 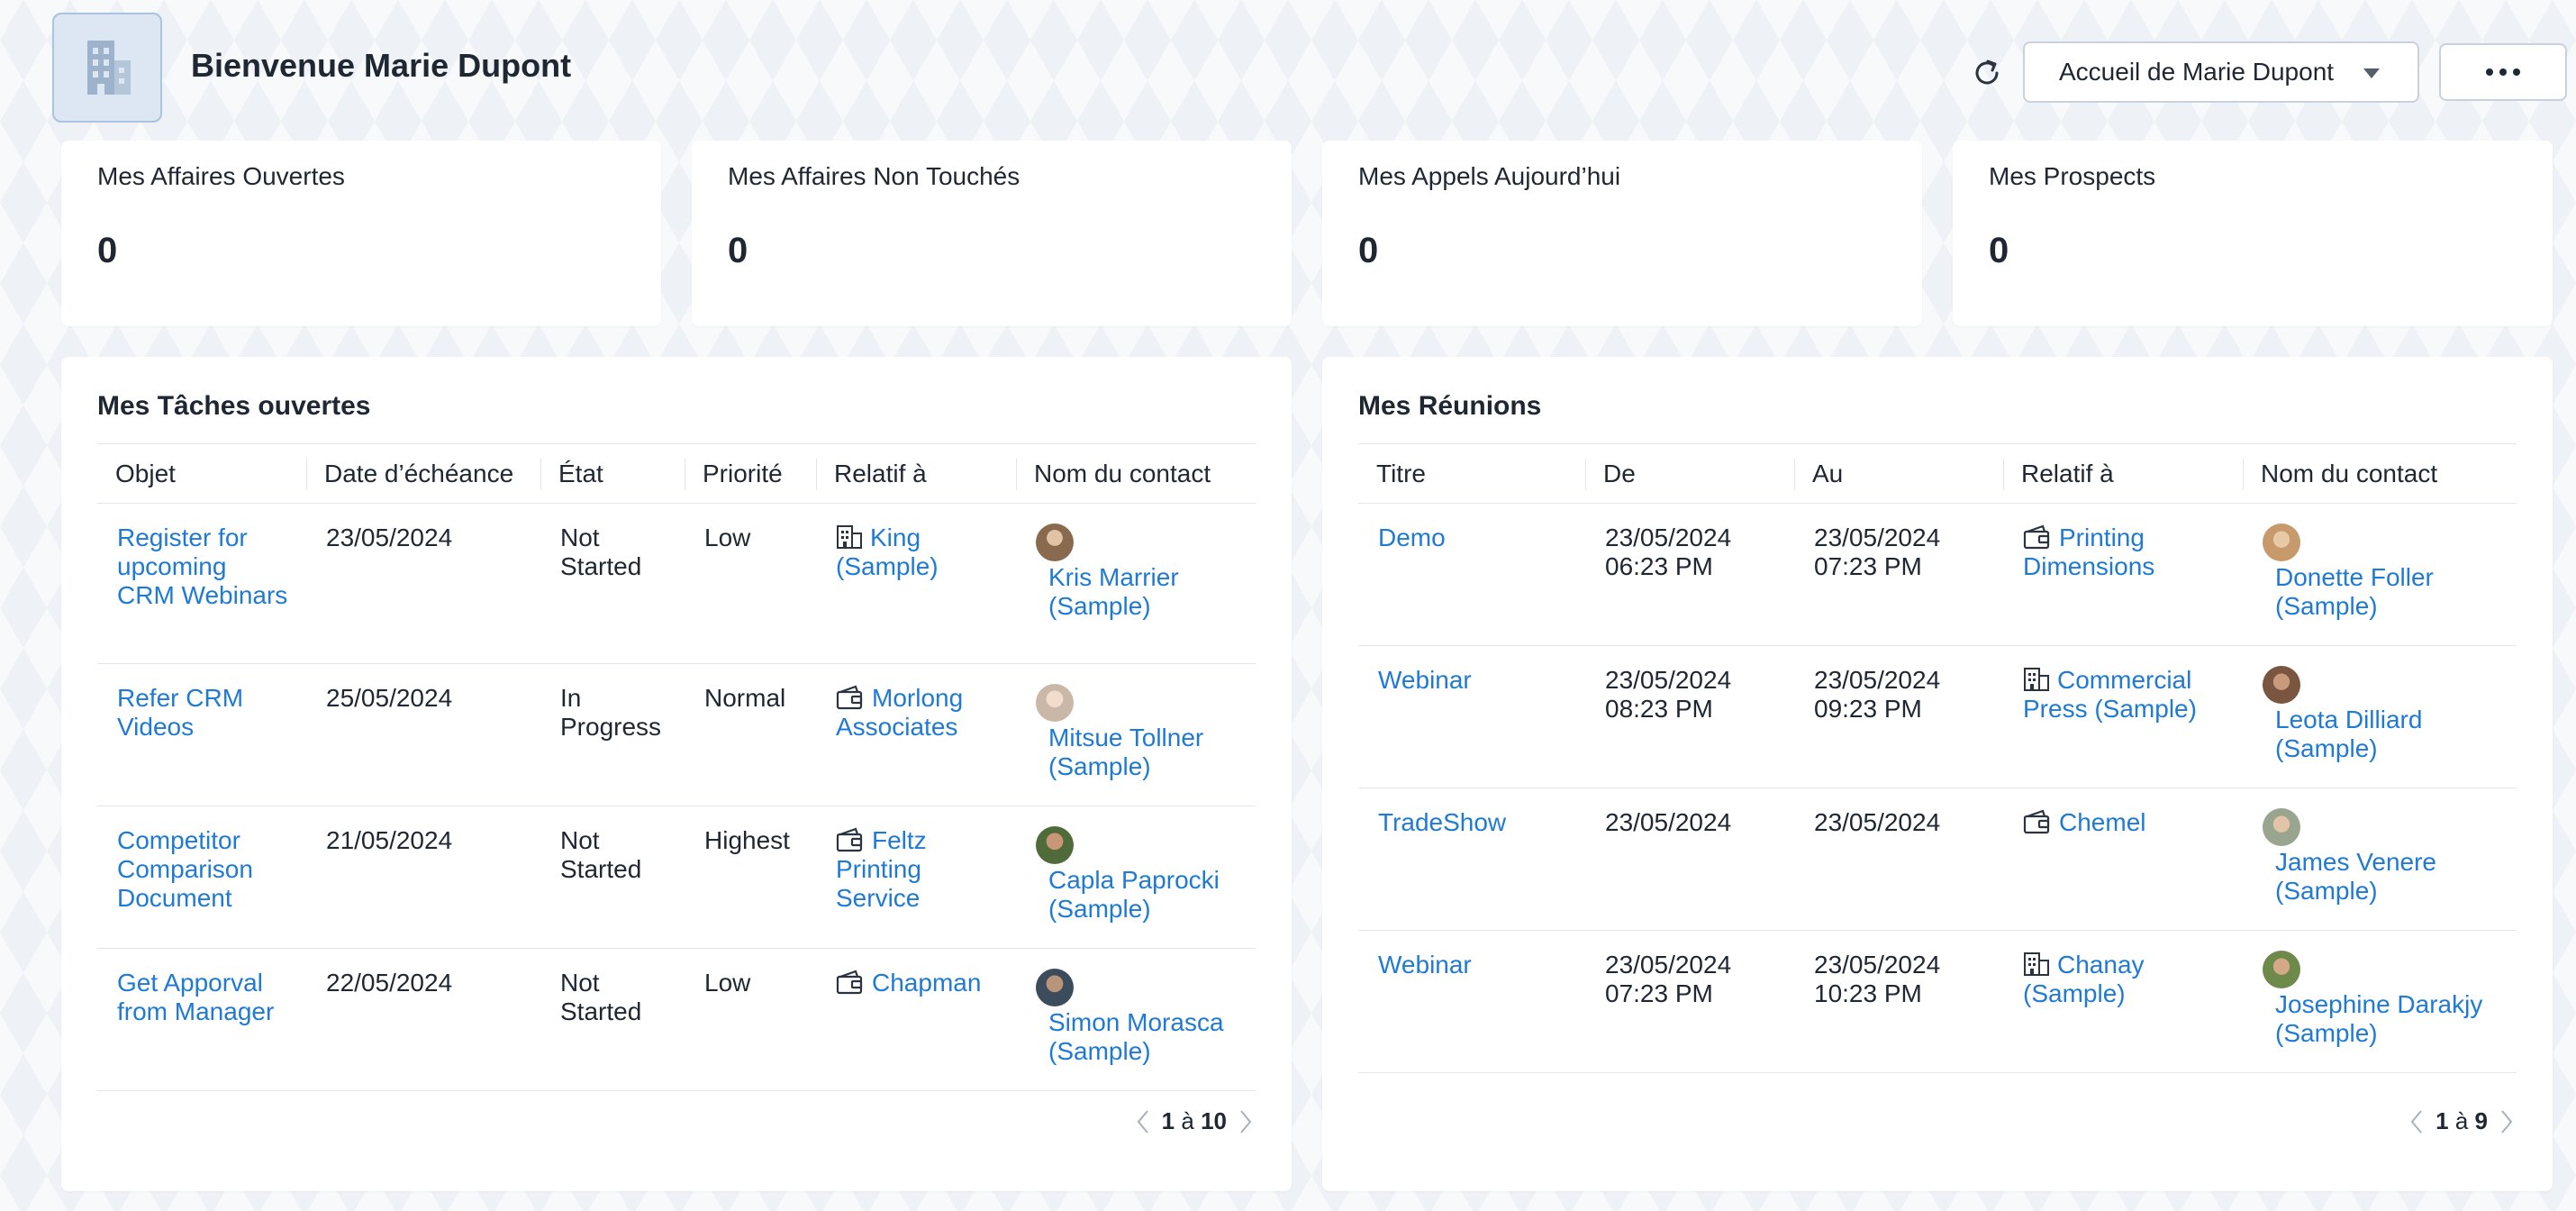 I want to click on home-view-select-value: Accueil de Marie Dupont, so click(x=2197, y=72).